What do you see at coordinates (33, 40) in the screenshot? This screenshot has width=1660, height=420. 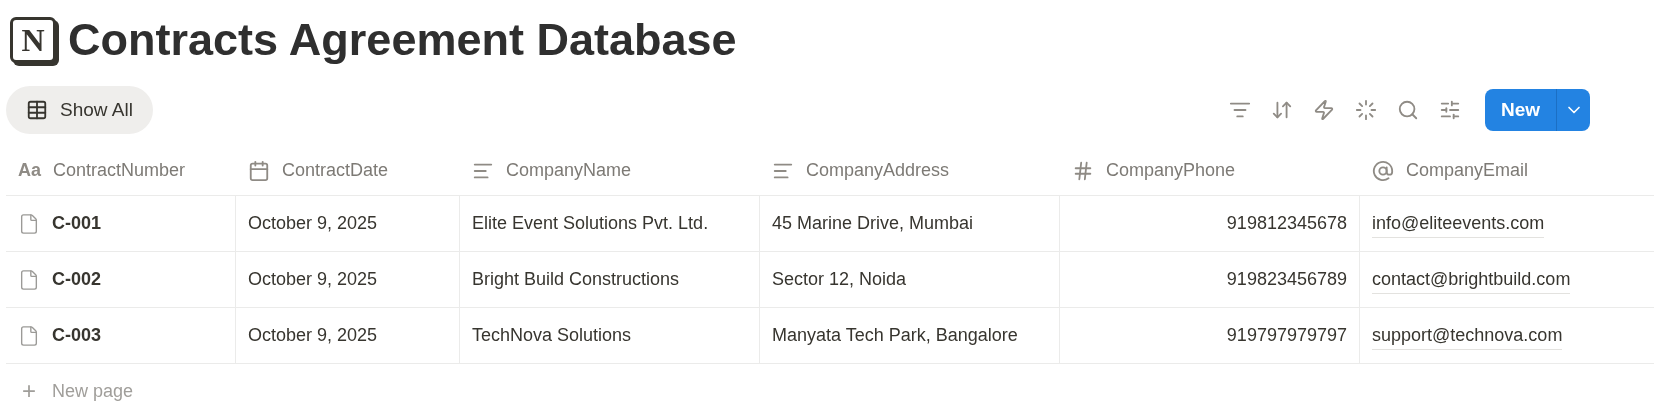 I see `logo-icon: N` at bounding box center [33, 40].